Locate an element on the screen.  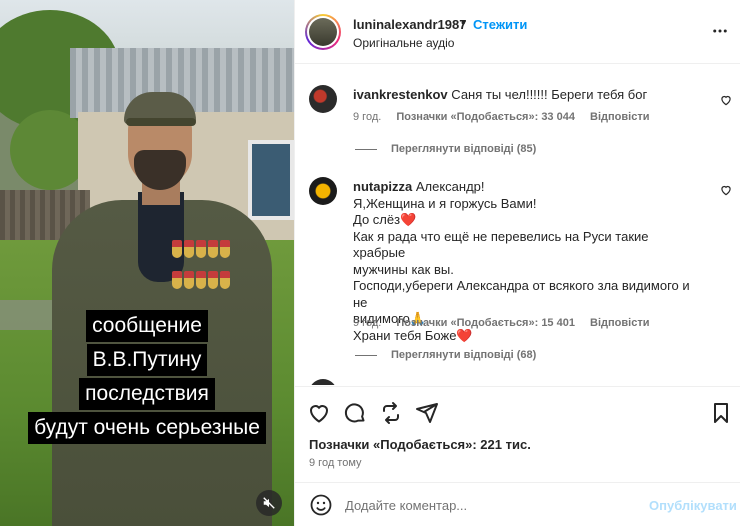
comment-icon is located at coordinates (355, 413).